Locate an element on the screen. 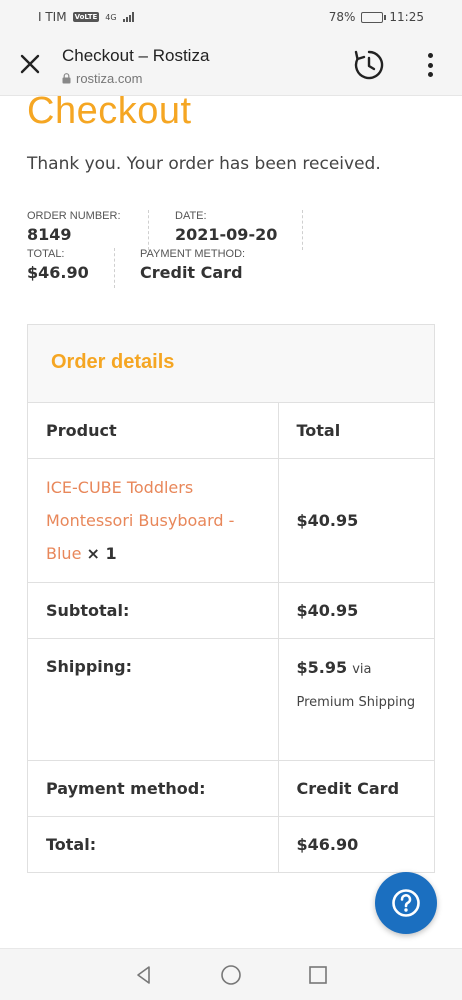  table-row: Payment method: Credit Card is located at coordinates (231, 788).